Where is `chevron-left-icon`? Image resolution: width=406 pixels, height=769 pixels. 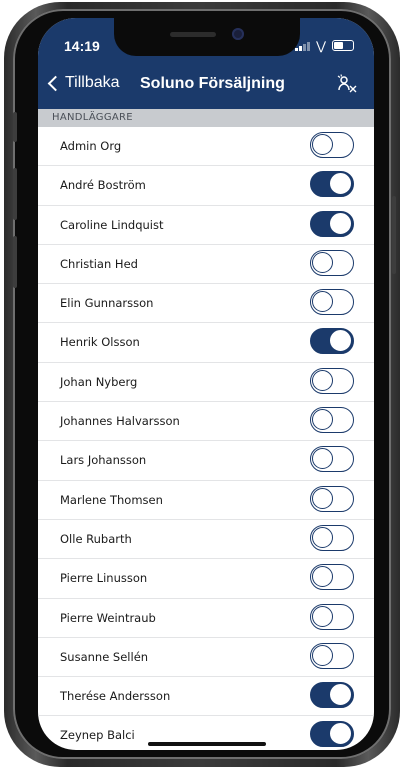 chevron-left-icon is located at coordinates (55, 83).